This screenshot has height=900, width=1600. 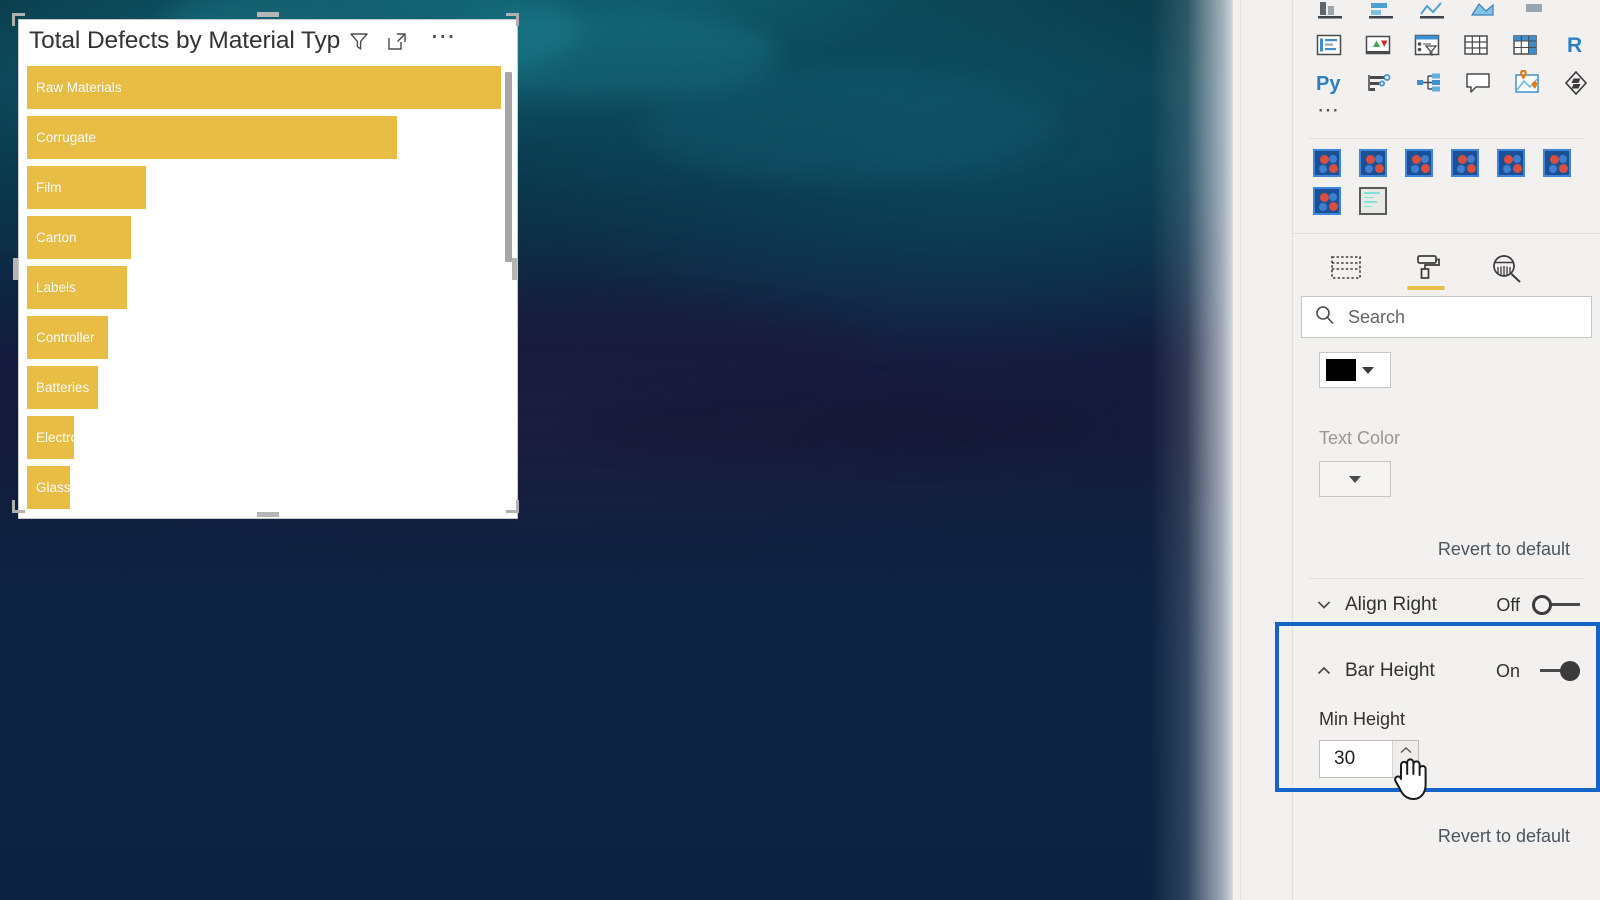 I want to click on resize-handle-bottom-center, so click(x=268, y=514).